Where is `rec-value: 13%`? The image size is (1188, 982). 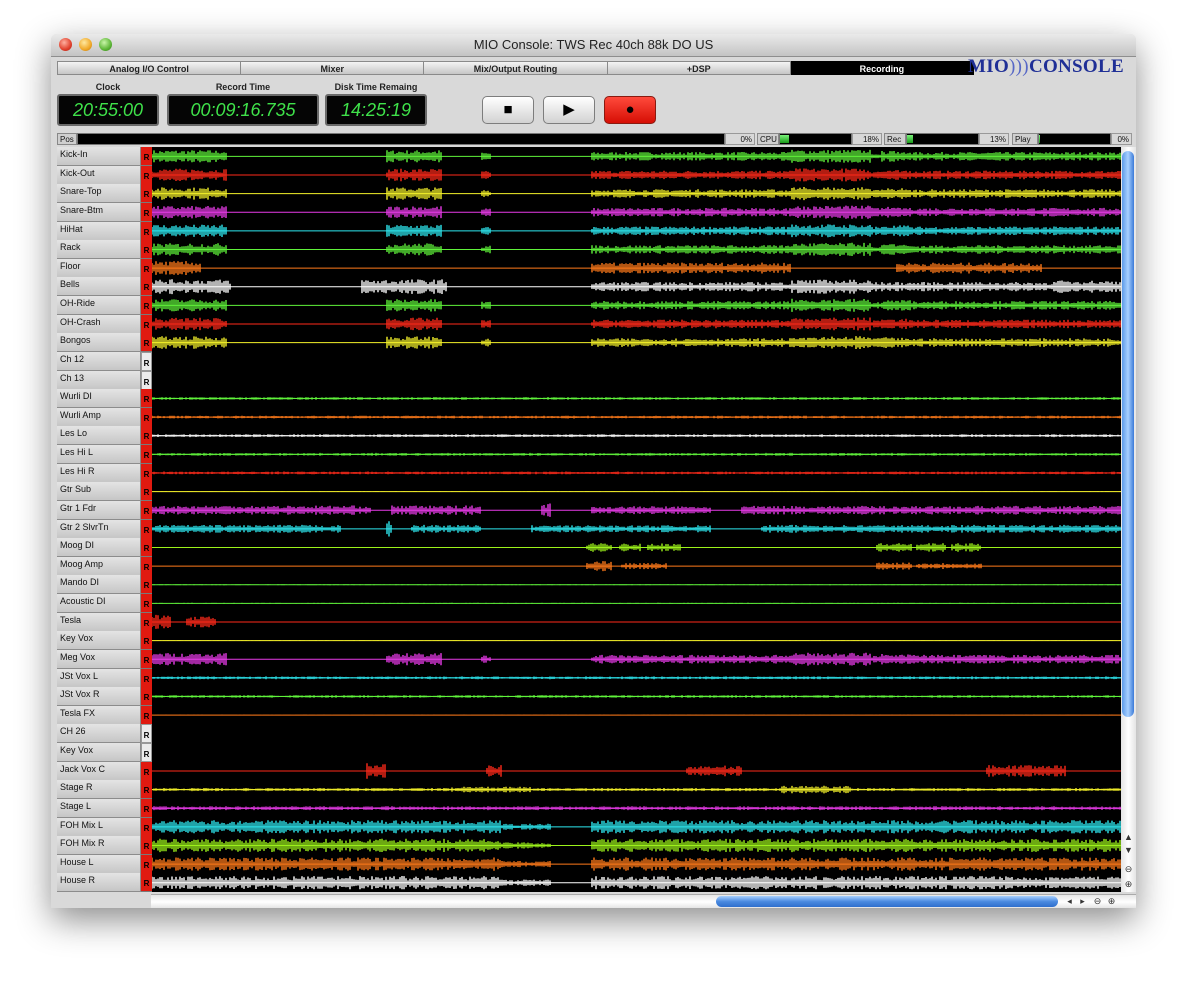 rec-value: 13% is located at coordinates (994, 139).